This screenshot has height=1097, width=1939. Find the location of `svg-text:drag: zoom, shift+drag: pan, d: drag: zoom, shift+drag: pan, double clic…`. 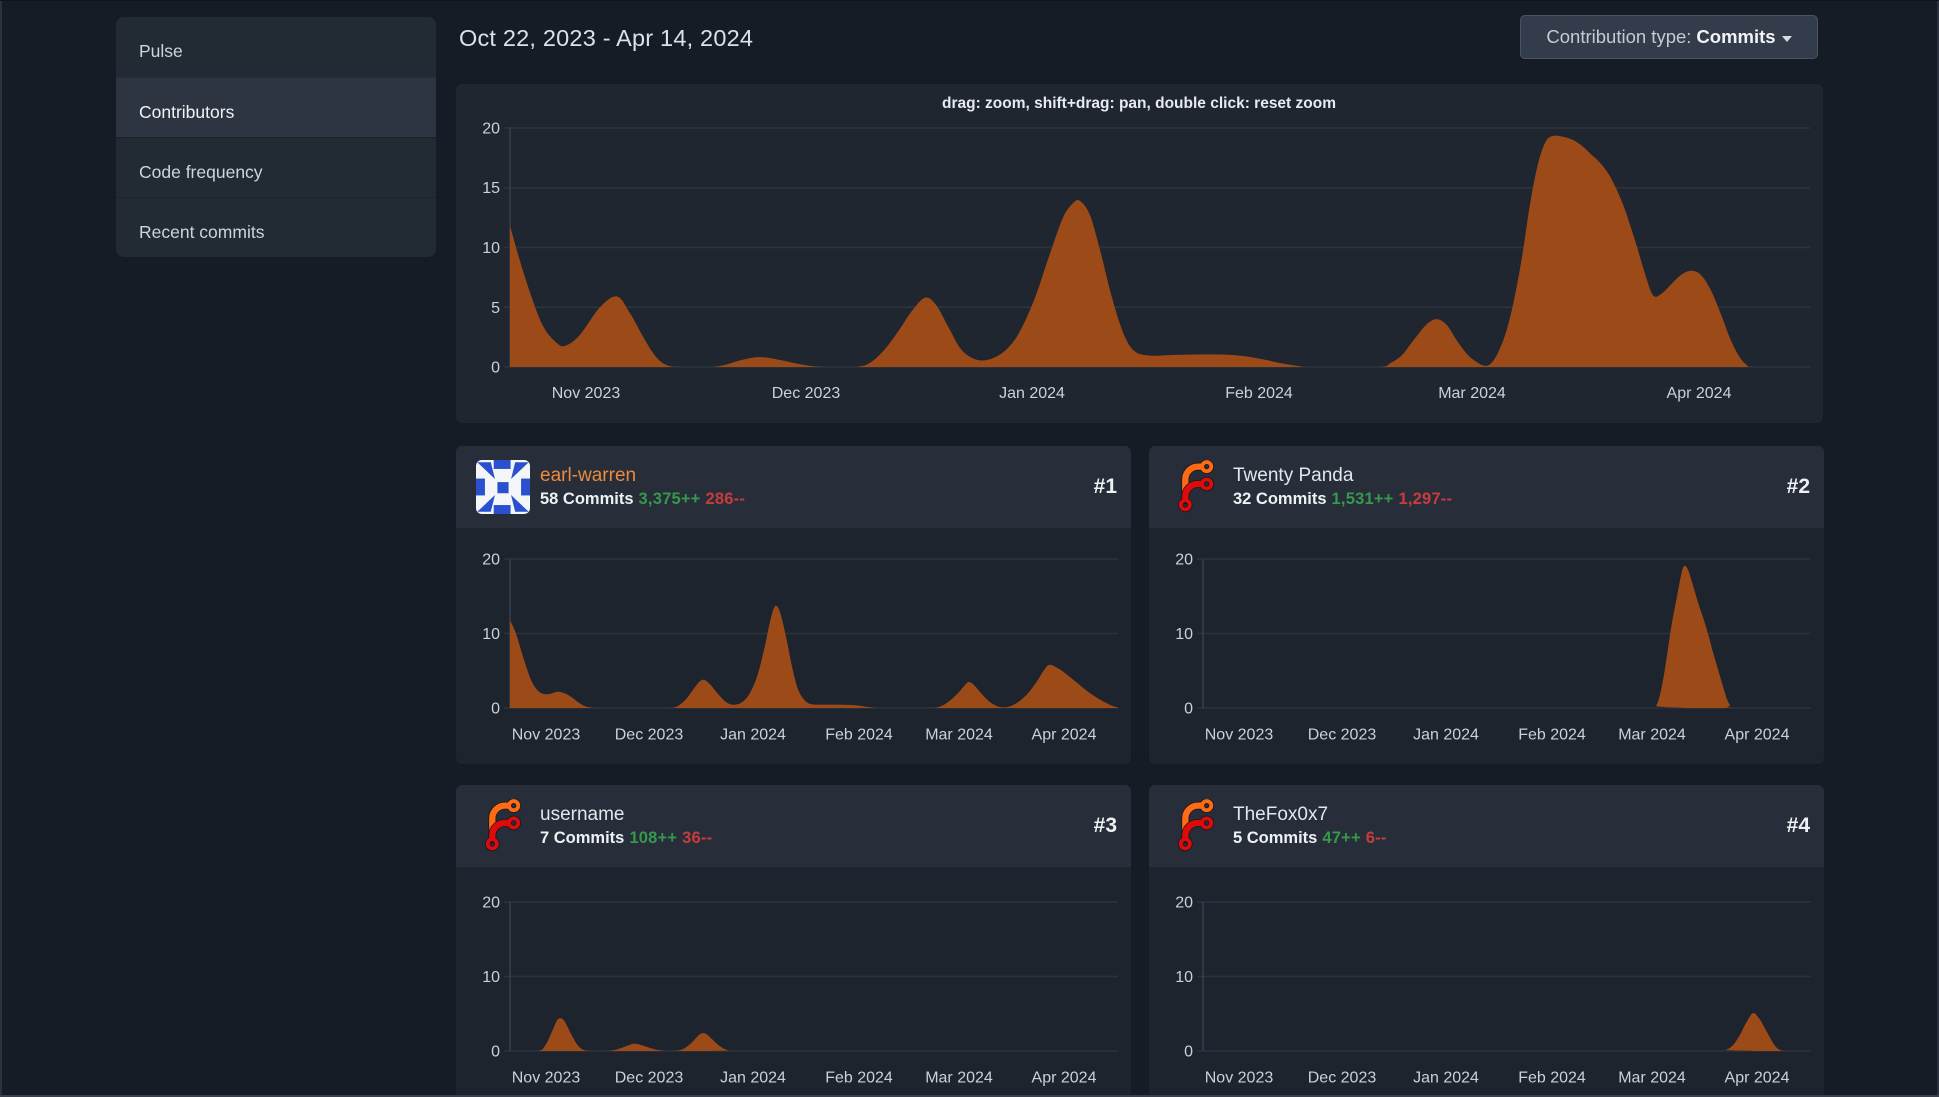

svg-text:drag: zoom, shift+drag: pan, d: drag: zoom, shift+drag: pan, double clic… is located at coordinates (1139, 103).